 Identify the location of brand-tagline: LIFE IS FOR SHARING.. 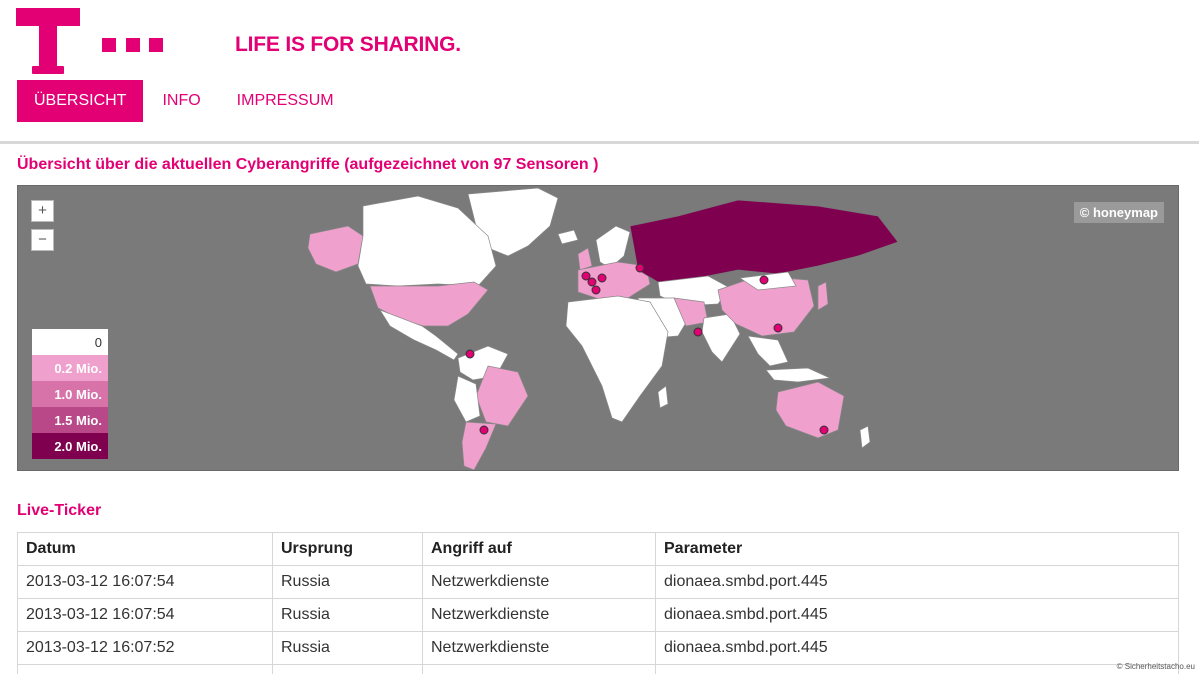
(348, 44).